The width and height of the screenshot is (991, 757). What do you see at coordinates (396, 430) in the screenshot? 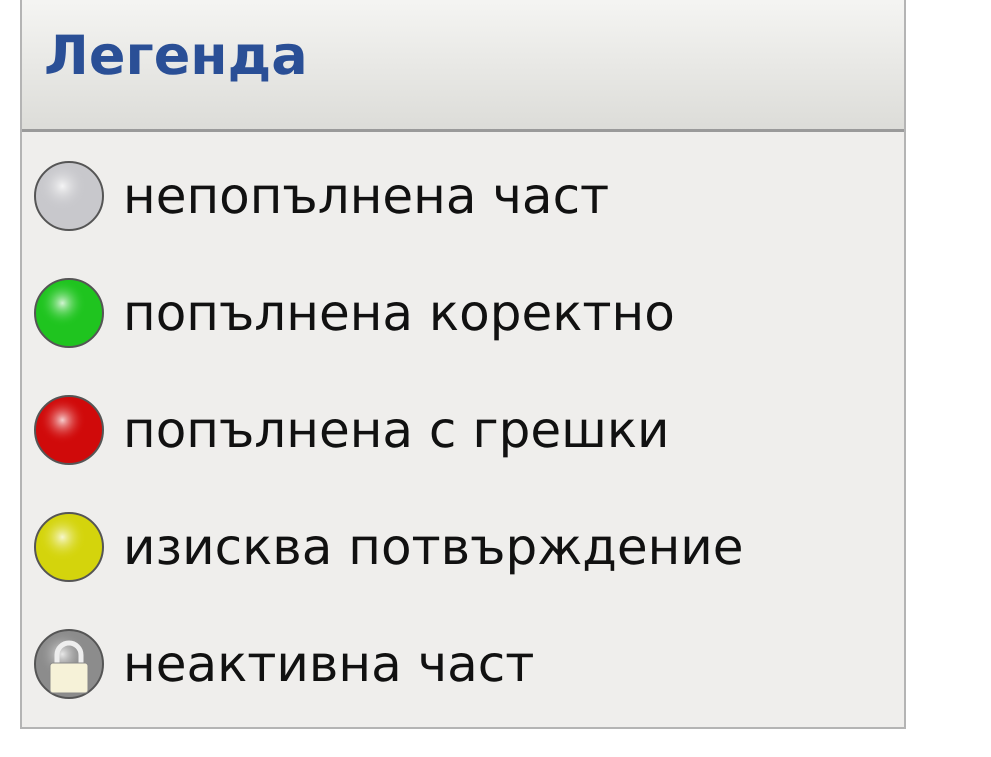
I see `legend-label: попълнена с грешки` at bounding box center [396, 430].